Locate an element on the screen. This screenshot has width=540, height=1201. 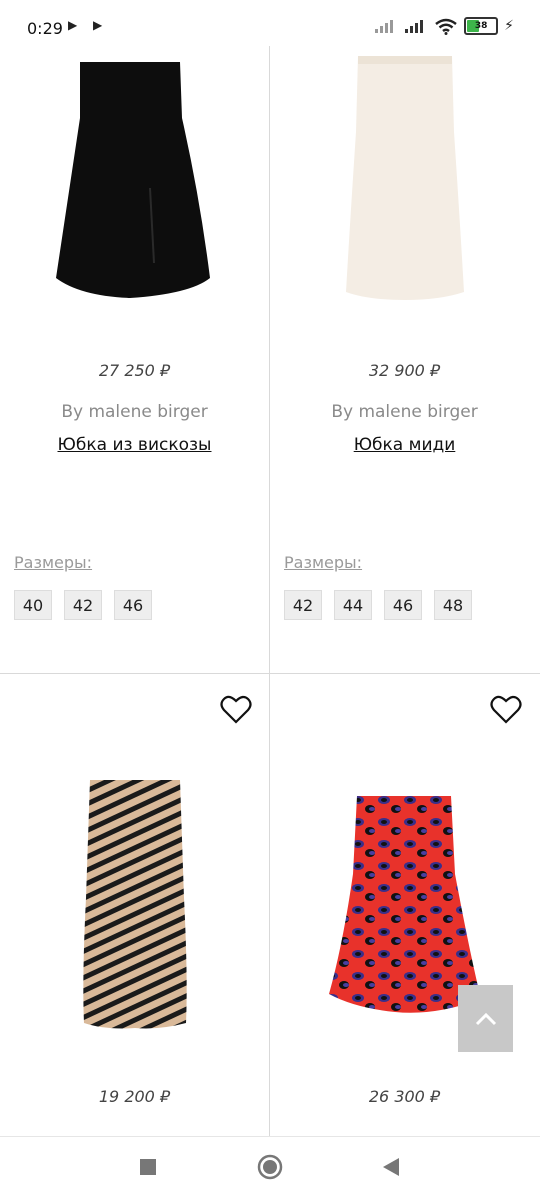
product-title: Юбка из вискозы is located at coordinates (134, 445).